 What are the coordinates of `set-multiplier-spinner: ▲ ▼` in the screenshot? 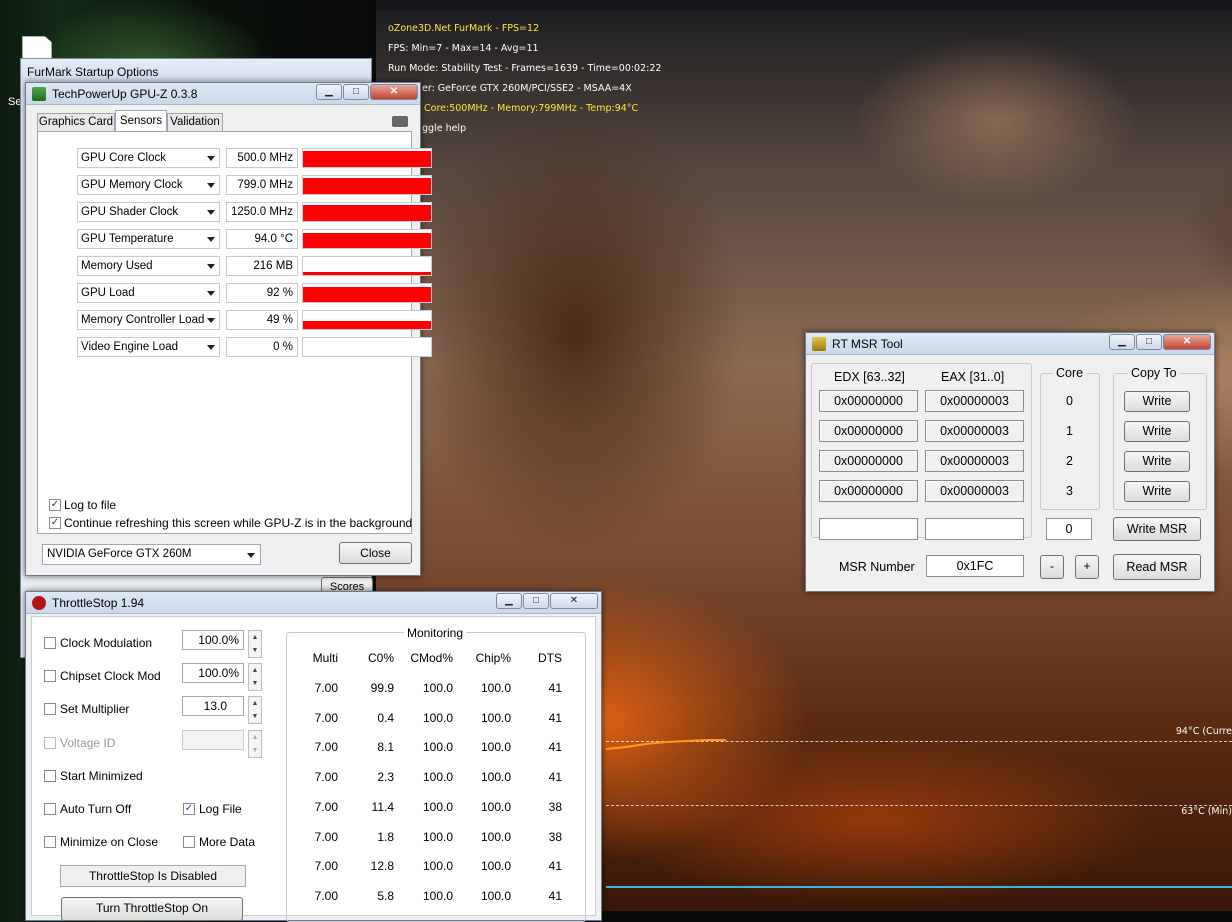 It's located at (255, 710).